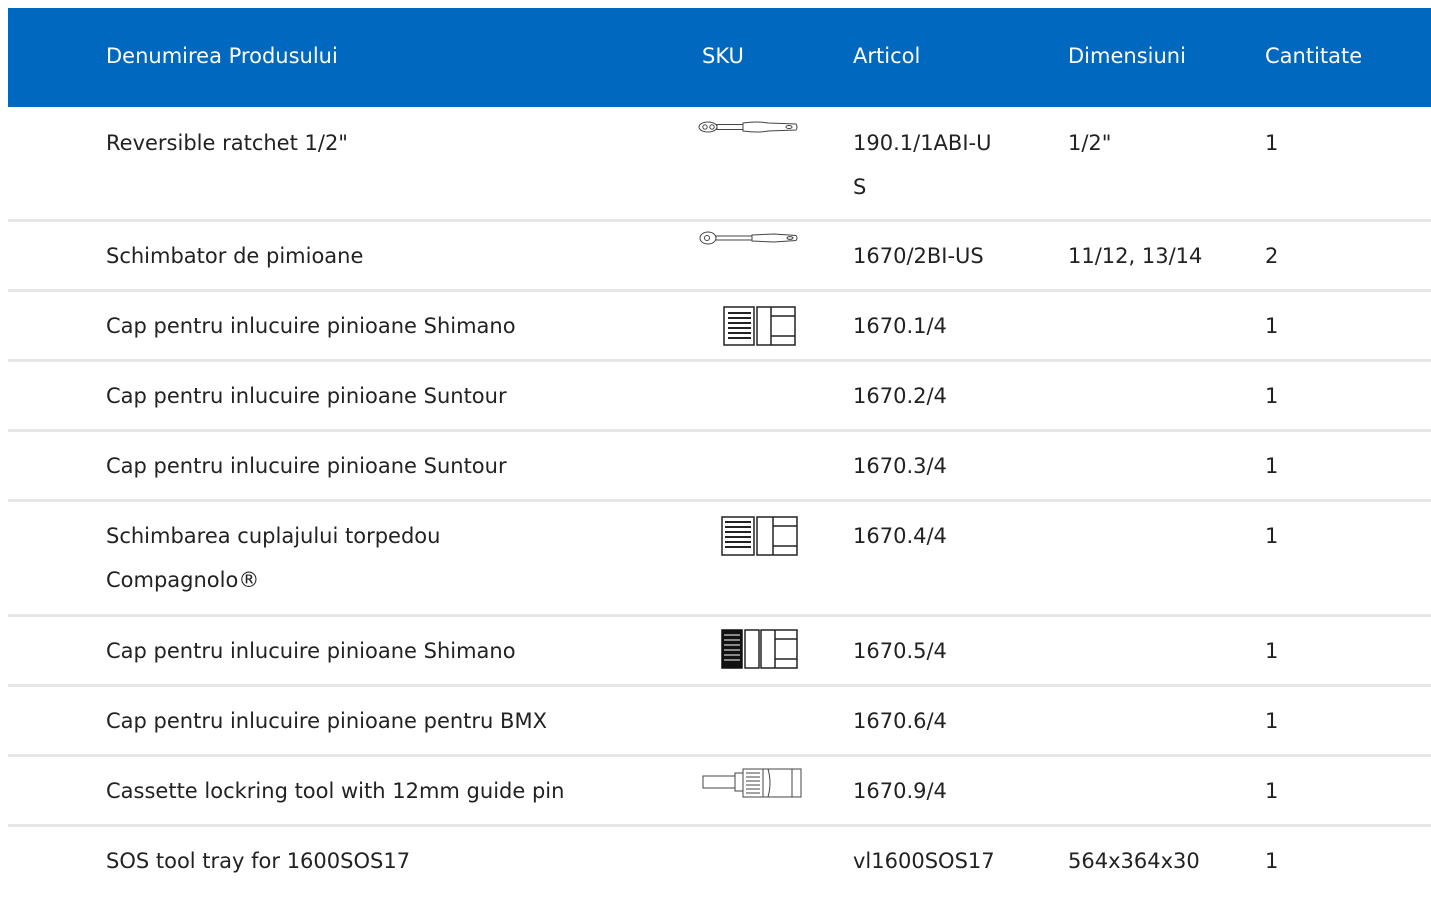 Image resolution: width=1431 pixels, height=897 pixels. Describe the element at coordinates (1134, 861) in the screenshot. I see `dimensions: 564x364x30` at that location.